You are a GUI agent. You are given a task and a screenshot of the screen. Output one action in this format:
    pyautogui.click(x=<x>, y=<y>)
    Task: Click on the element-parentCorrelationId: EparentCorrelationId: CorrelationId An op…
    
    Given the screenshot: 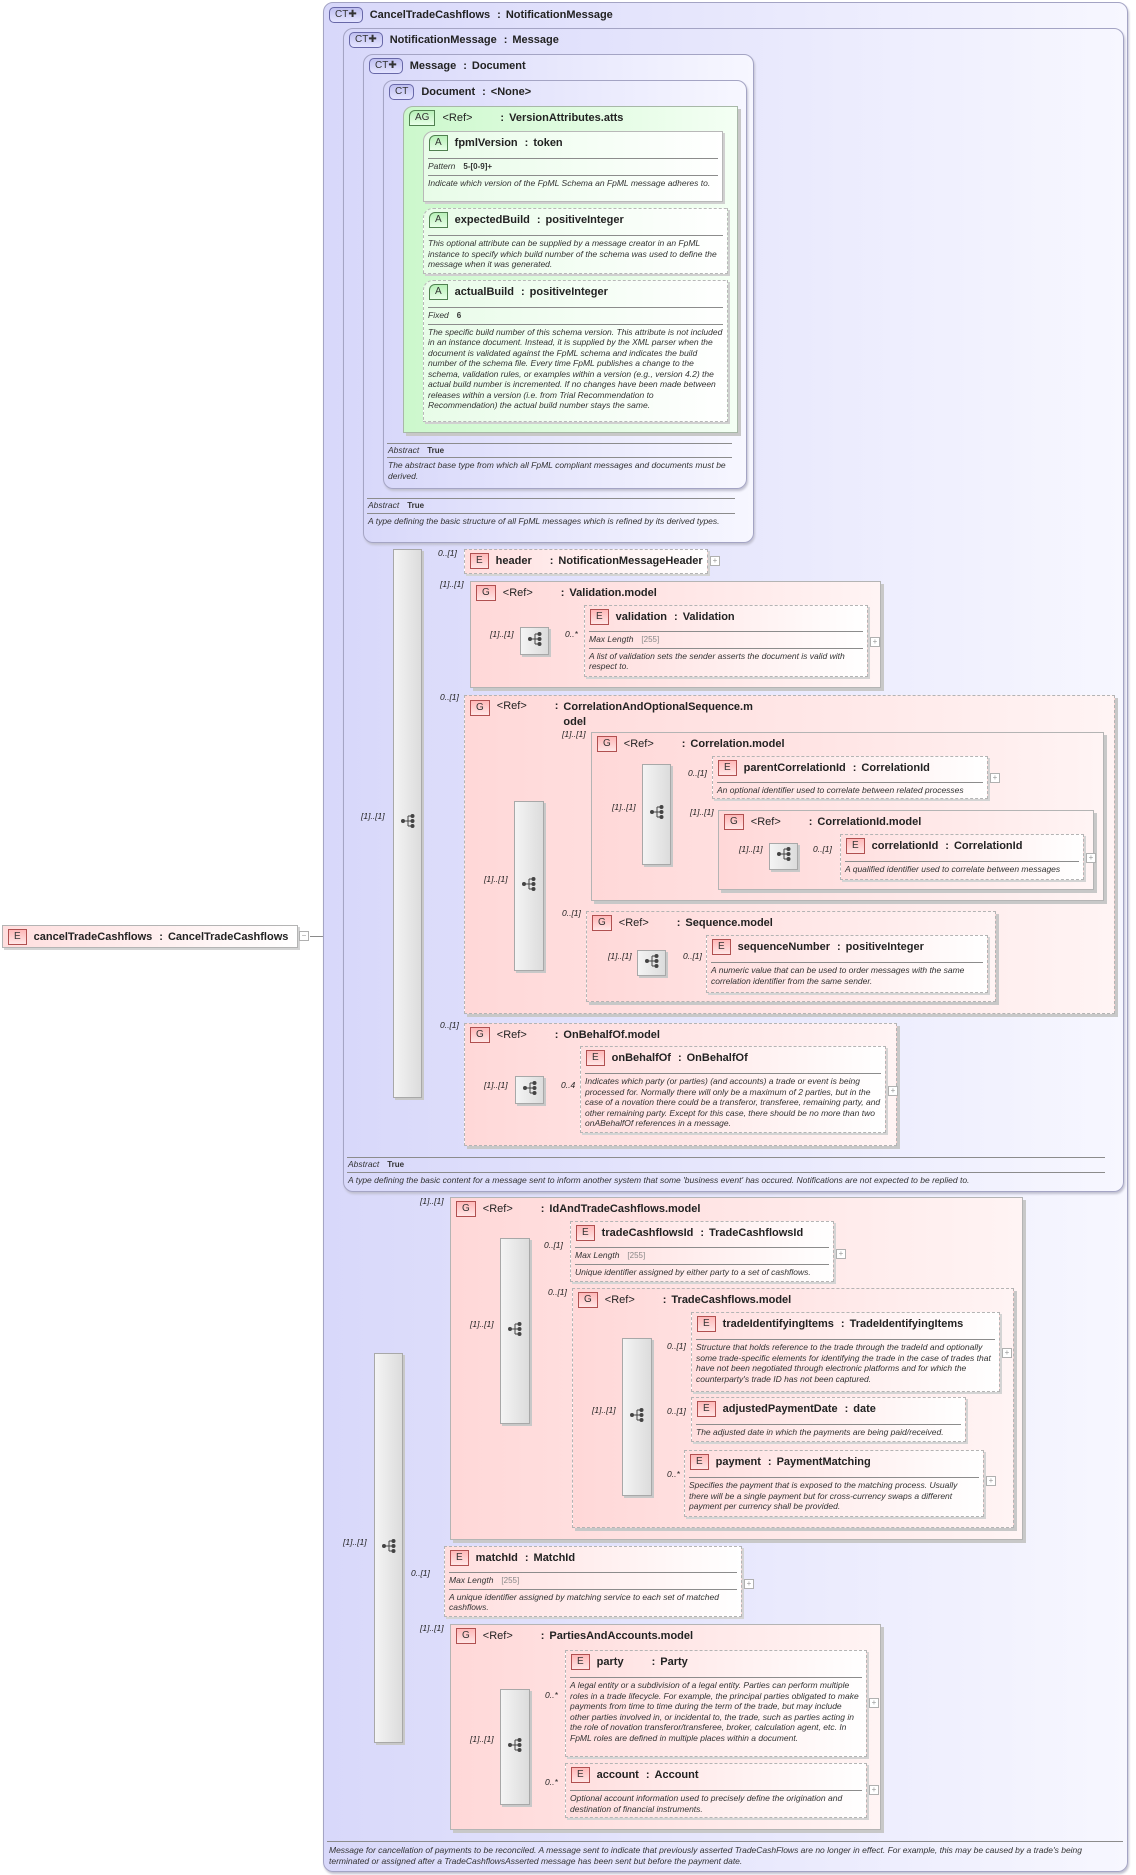 What is the action you would take?
    pyautogui.click(x=850, y=777)
    